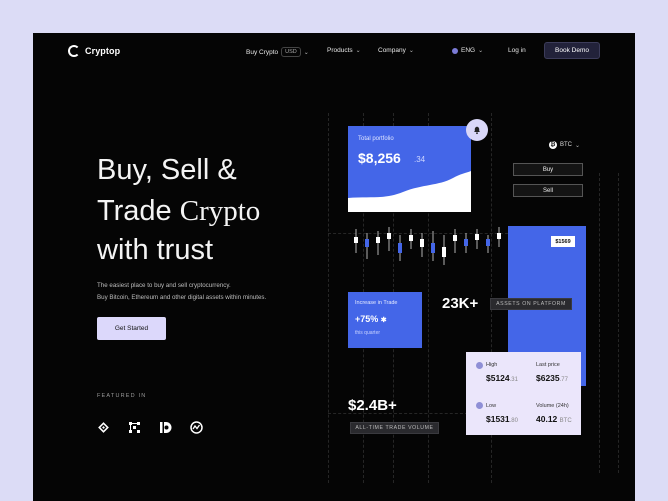  What do you see at coordinates (548, 378) in the screenshot?
I see `last-price-main: $6235` at bounding box center [548, 378].